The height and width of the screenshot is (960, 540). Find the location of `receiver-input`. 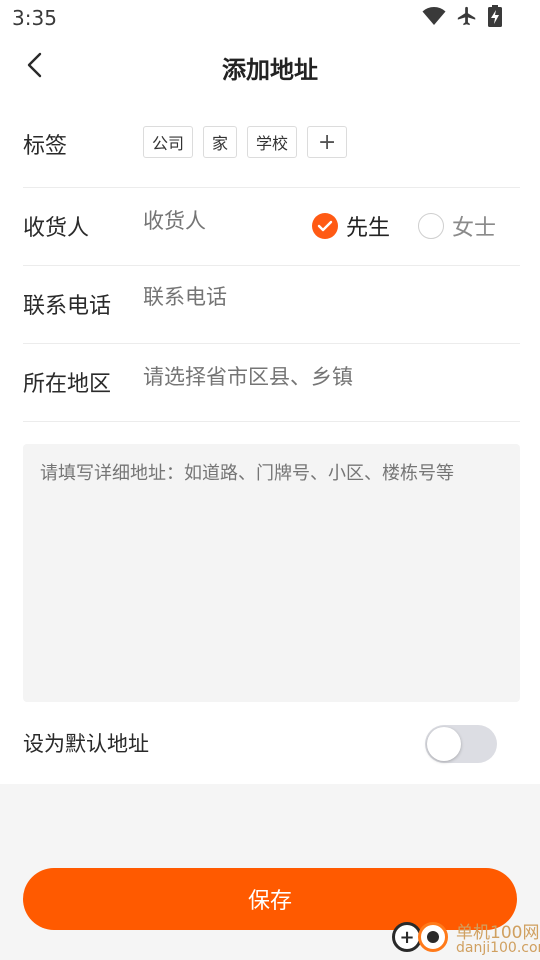

receiver-input is located at coordinates (223, 222).